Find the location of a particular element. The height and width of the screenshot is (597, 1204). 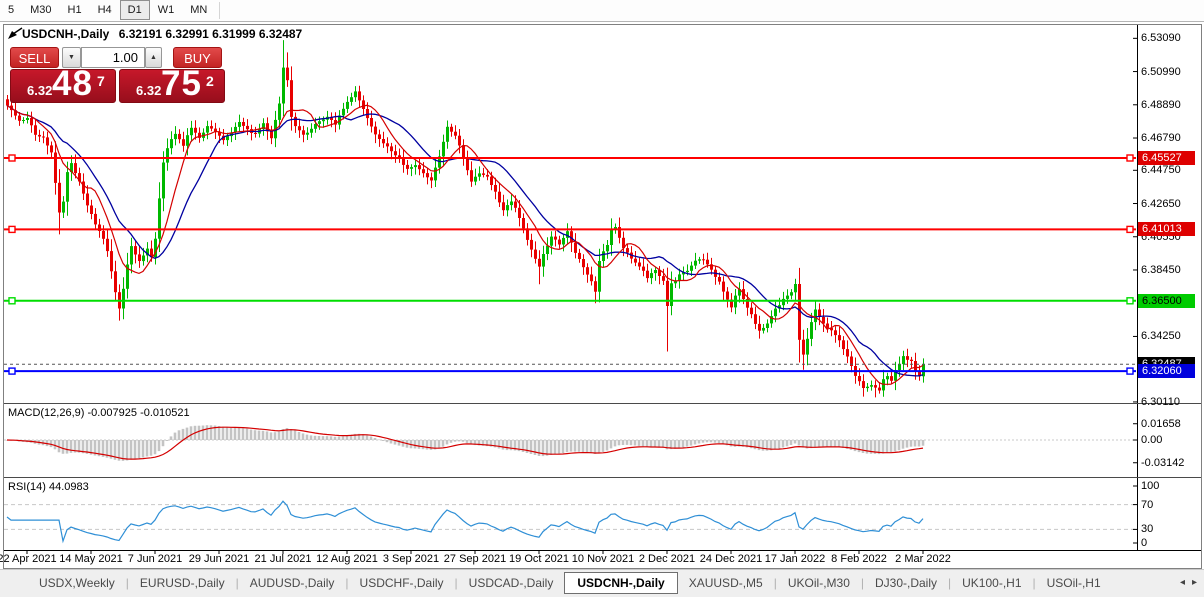

sell-price-display: 6.32 48 7 is located at coordinates (63, 83).